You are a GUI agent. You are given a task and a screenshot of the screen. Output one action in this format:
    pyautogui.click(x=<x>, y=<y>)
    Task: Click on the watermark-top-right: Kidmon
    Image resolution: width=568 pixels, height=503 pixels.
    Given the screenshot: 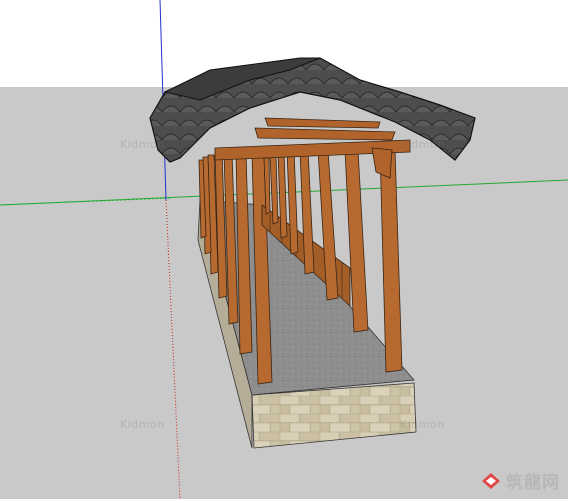 What is the action you would take?
    pyautogui.click(x=422, y=144)
    